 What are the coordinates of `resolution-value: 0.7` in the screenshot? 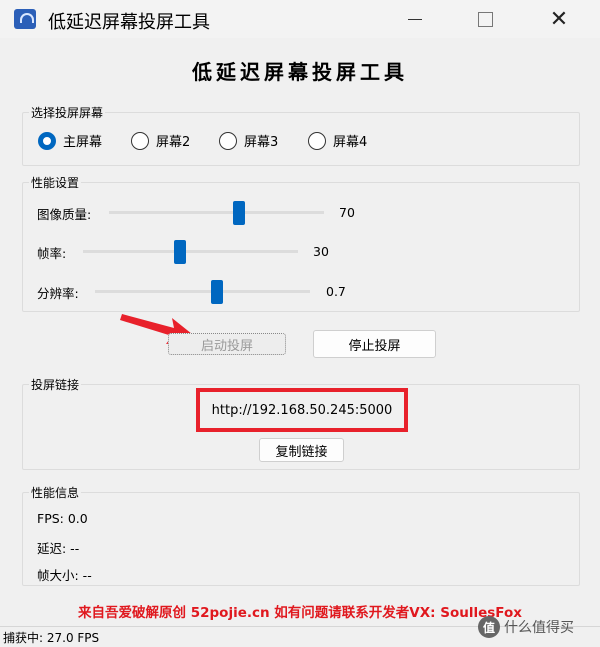 It's located at (336, 291).